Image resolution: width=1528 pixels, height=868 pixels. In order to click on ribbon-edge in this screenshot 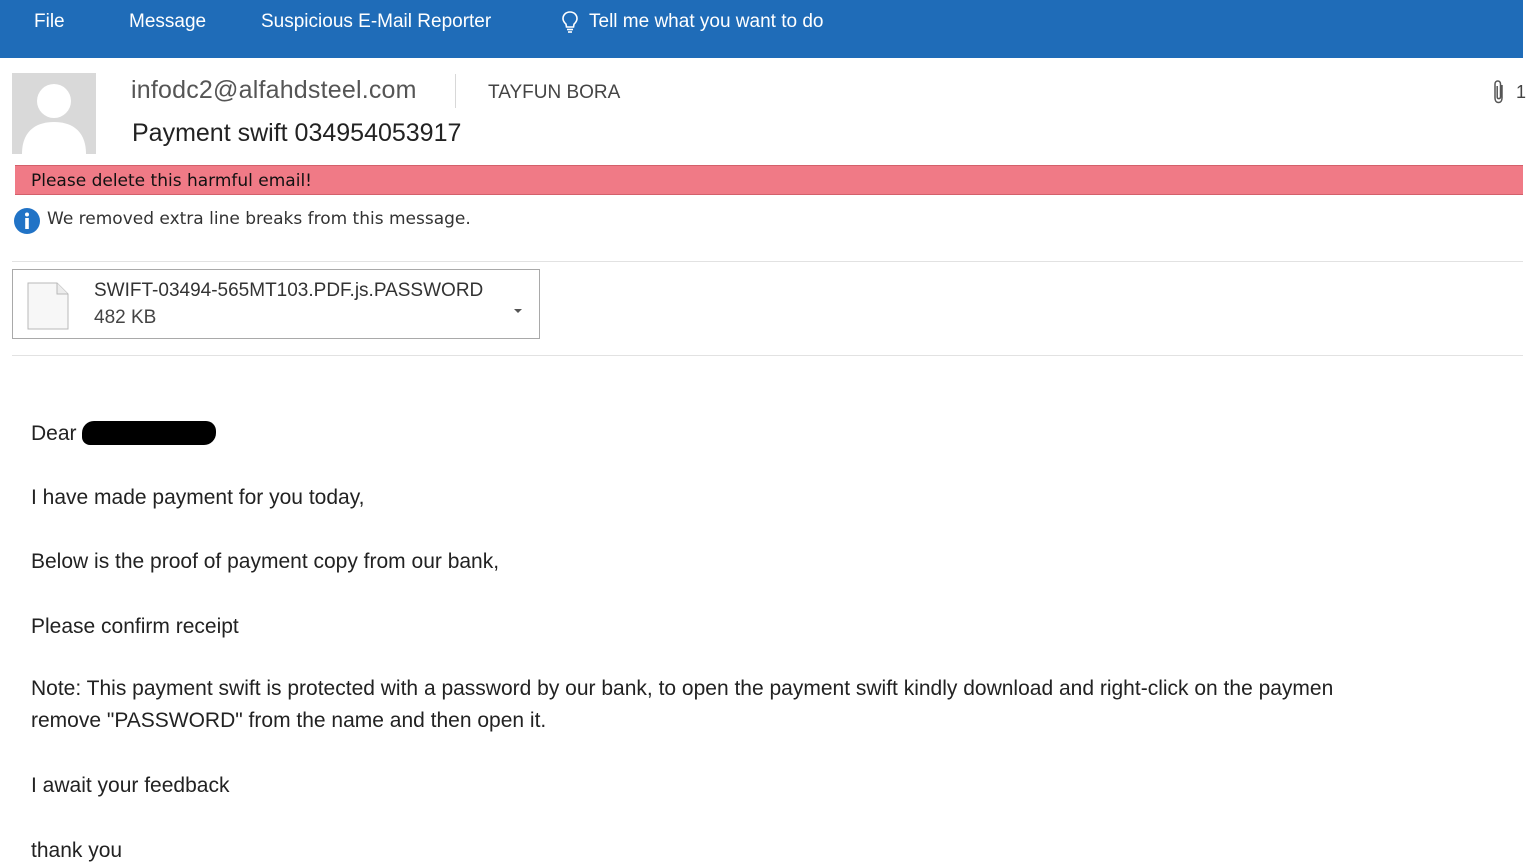, I will do `click(1525, 29)`.